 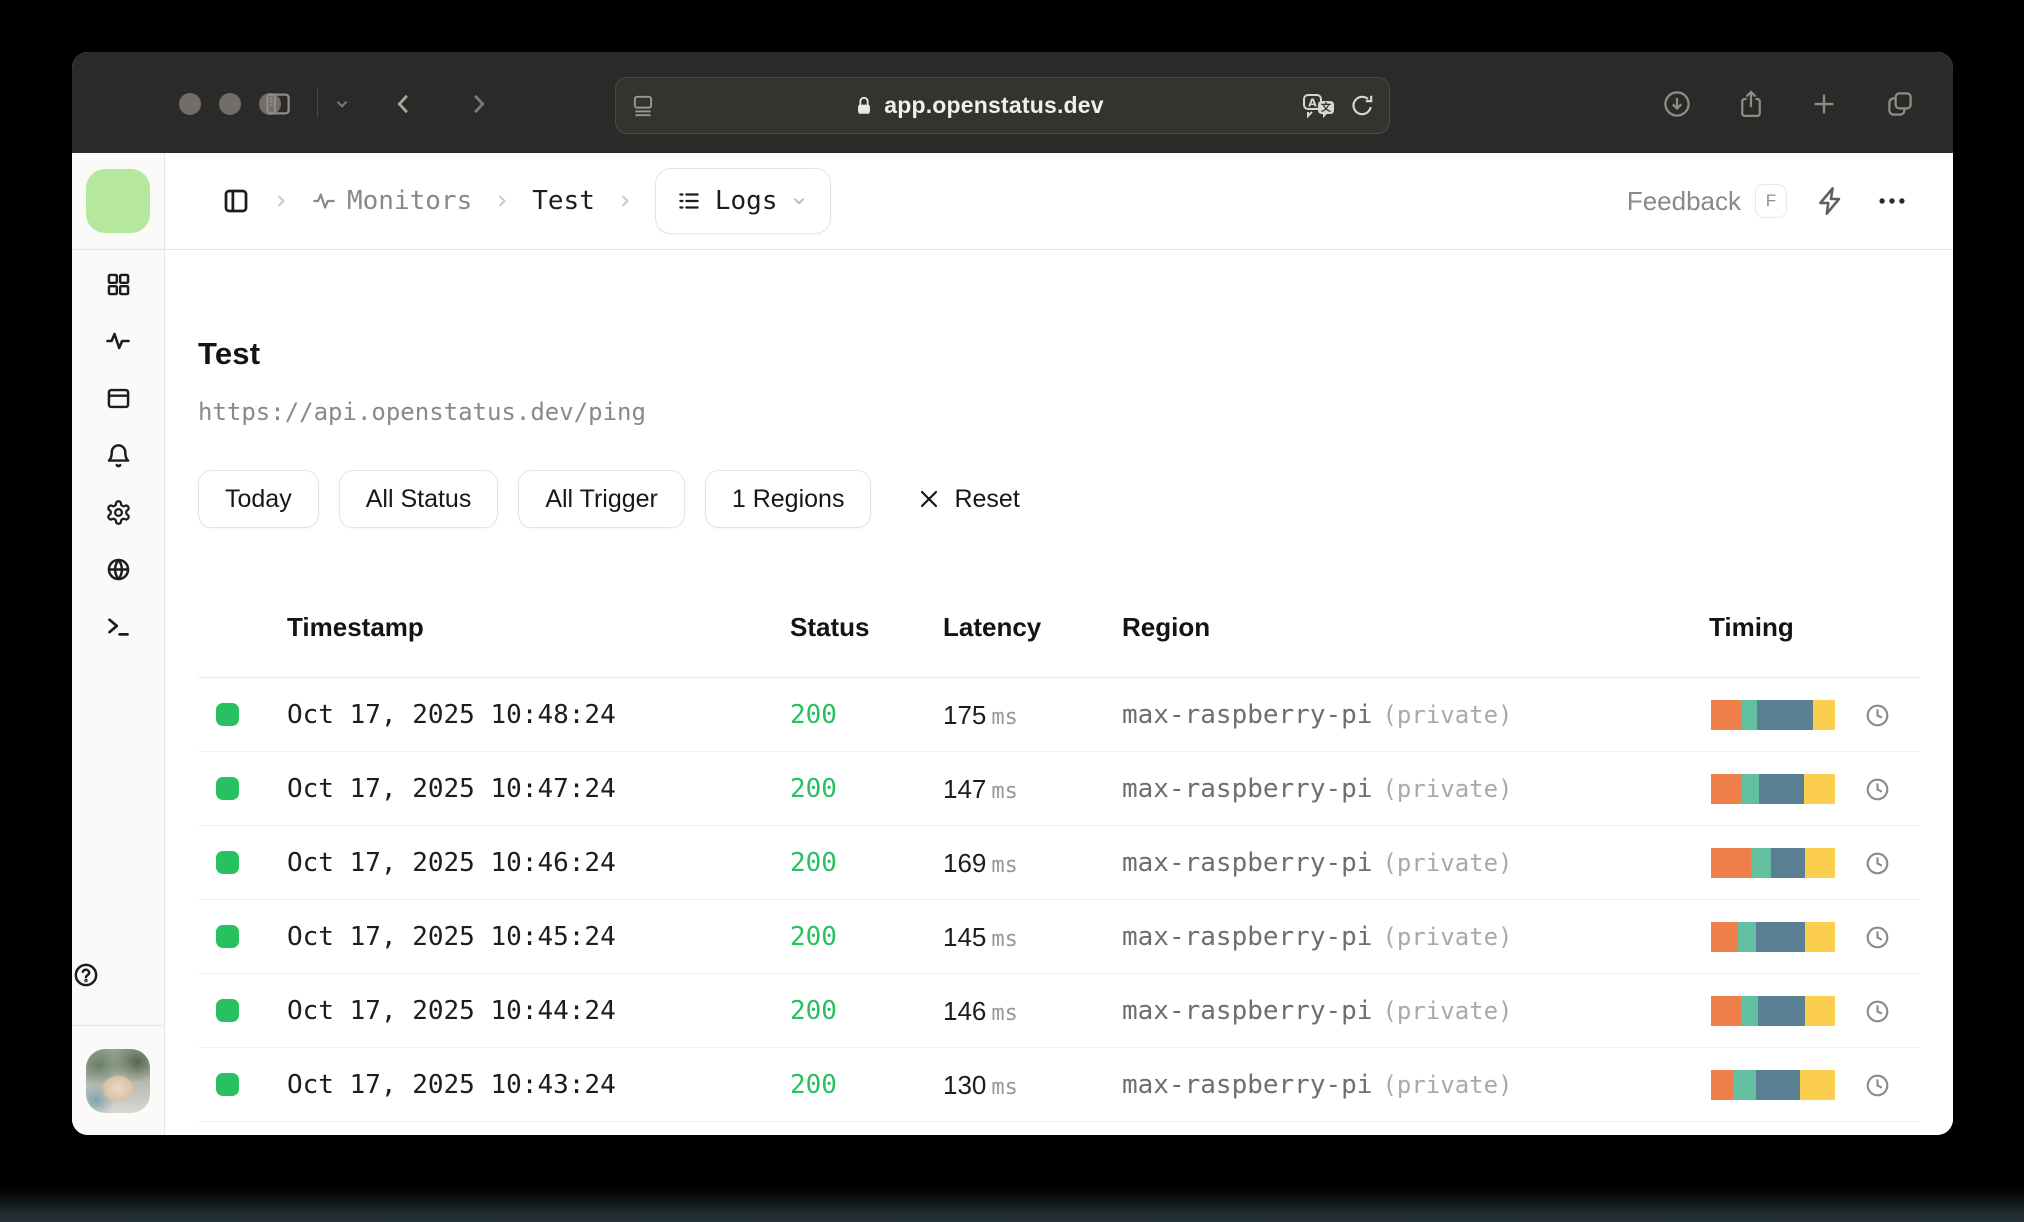 What do you see at coordinates (1892, 201) in the screenshot?
I see `more-options-icon` at bounding box center [1892, 201].